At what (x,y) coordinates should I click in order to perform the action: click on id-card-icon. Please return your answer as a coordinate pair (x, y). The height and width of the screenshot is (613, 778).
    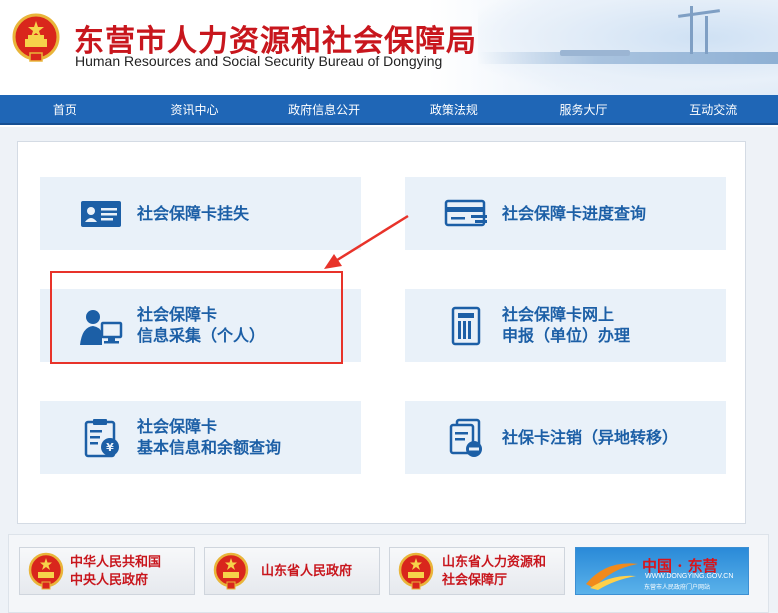
    Looking at the image, I should click on (101, 214).